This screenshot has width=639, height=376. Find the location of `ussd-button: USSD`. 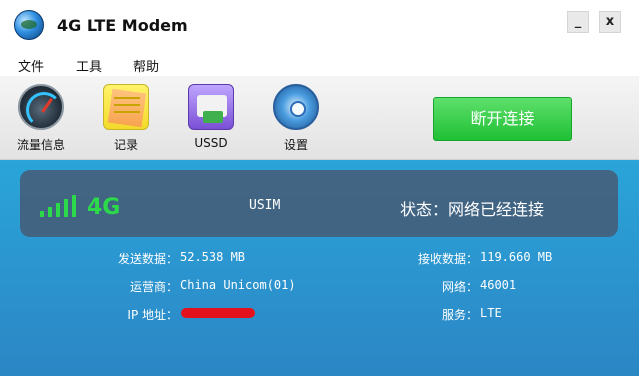

ussd-button: USSD is located at coordinates (211, 120).